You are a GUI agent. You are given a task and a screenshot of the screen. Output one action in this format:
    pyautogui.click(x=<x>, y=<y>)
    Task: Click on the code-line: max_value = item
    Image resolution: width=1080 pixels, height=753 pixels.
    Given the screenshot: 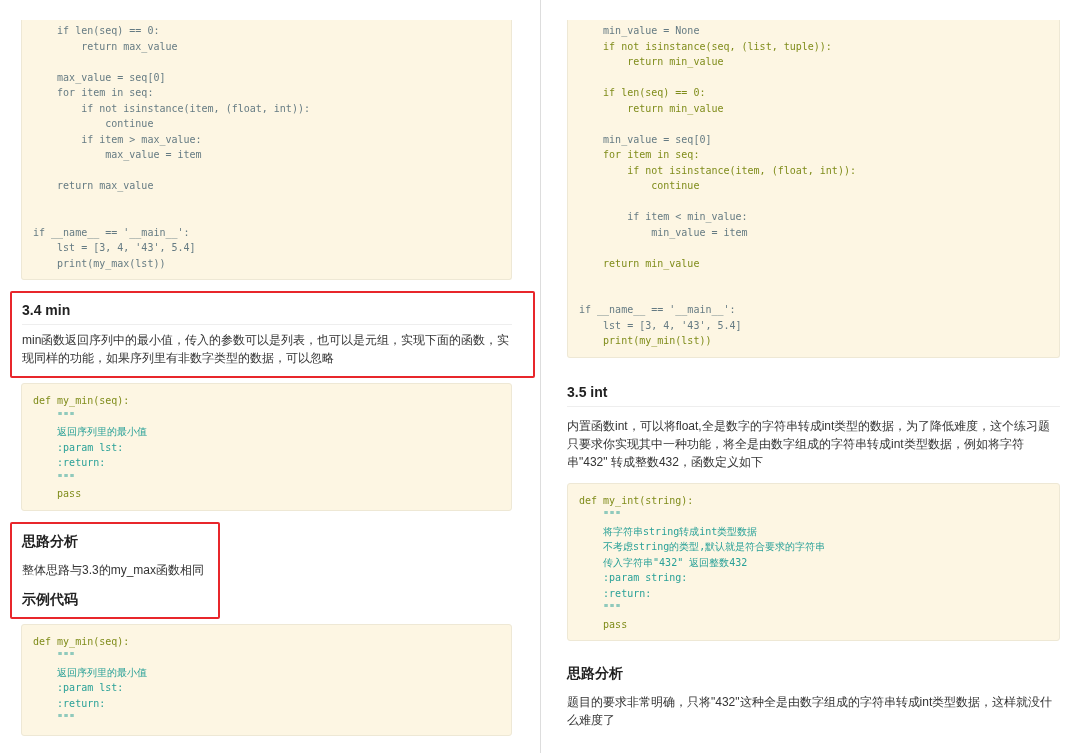 What is the action you would take?
    pyautogui.click(x=153, y=155)
    